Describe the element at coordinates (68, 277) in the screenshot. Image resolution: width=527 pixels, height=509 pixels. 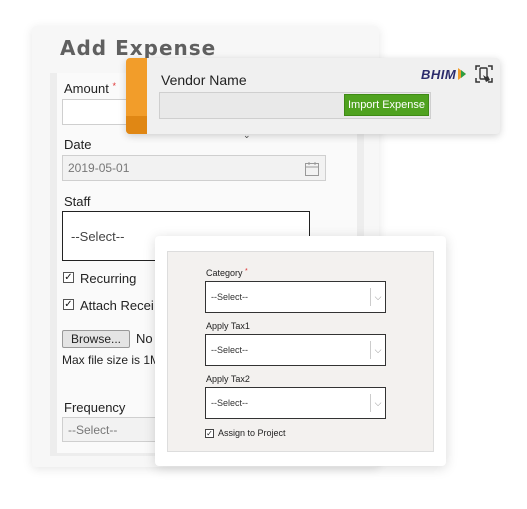
I see `recurring-checkbox: ✓` at that location.